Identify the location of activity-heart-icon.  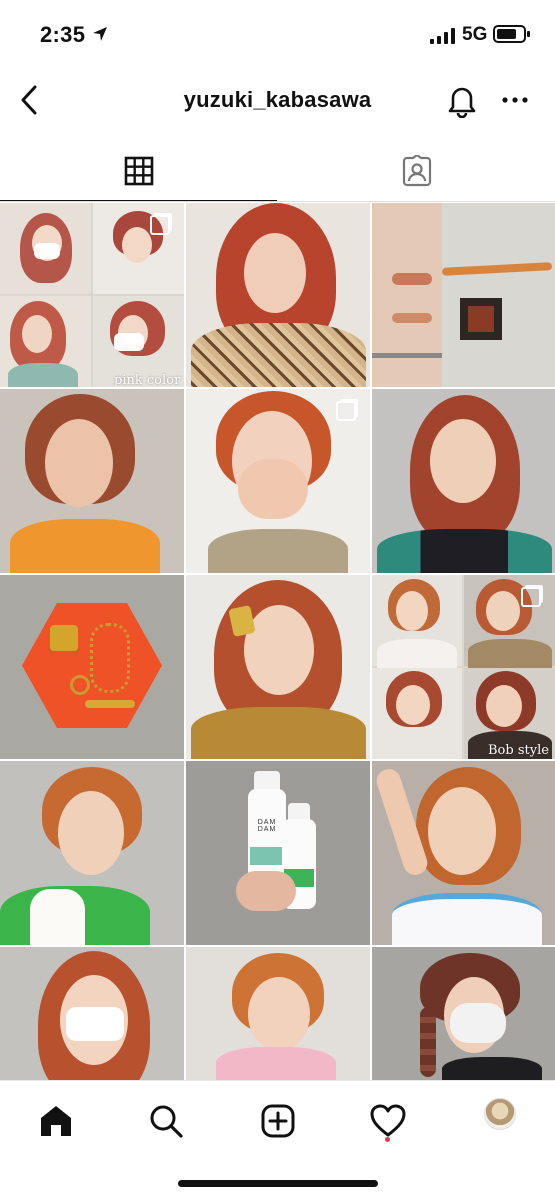
(388, 1120).